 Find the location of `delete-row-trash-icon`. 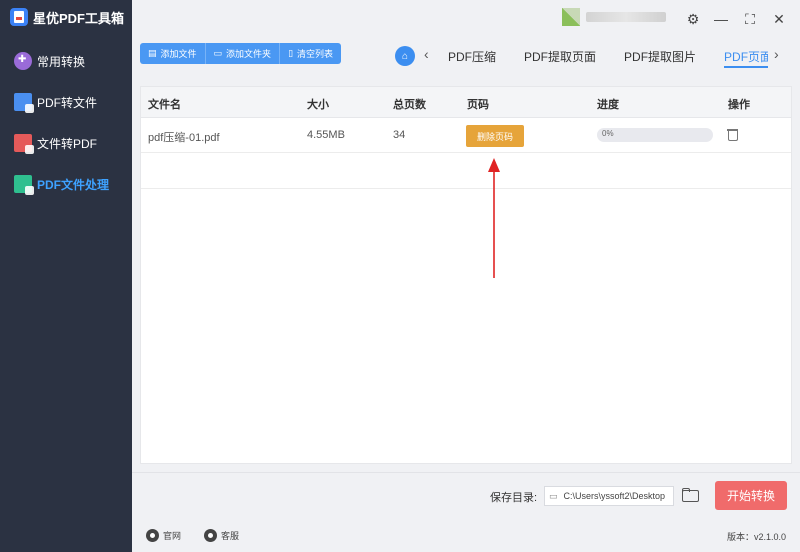

delete-row-trash-icon is located at coordinates (733, 135).